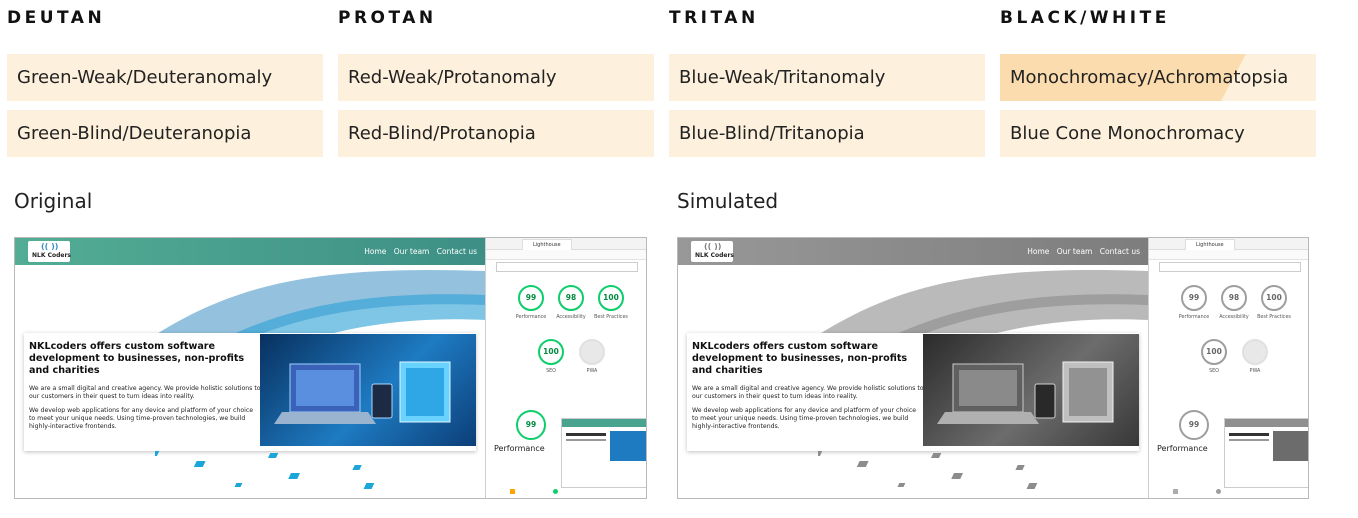 Image resolution: width=1358 pixels, height=518 pixels. I want to click on gauge-best-practices: 100, so click(611, 298).